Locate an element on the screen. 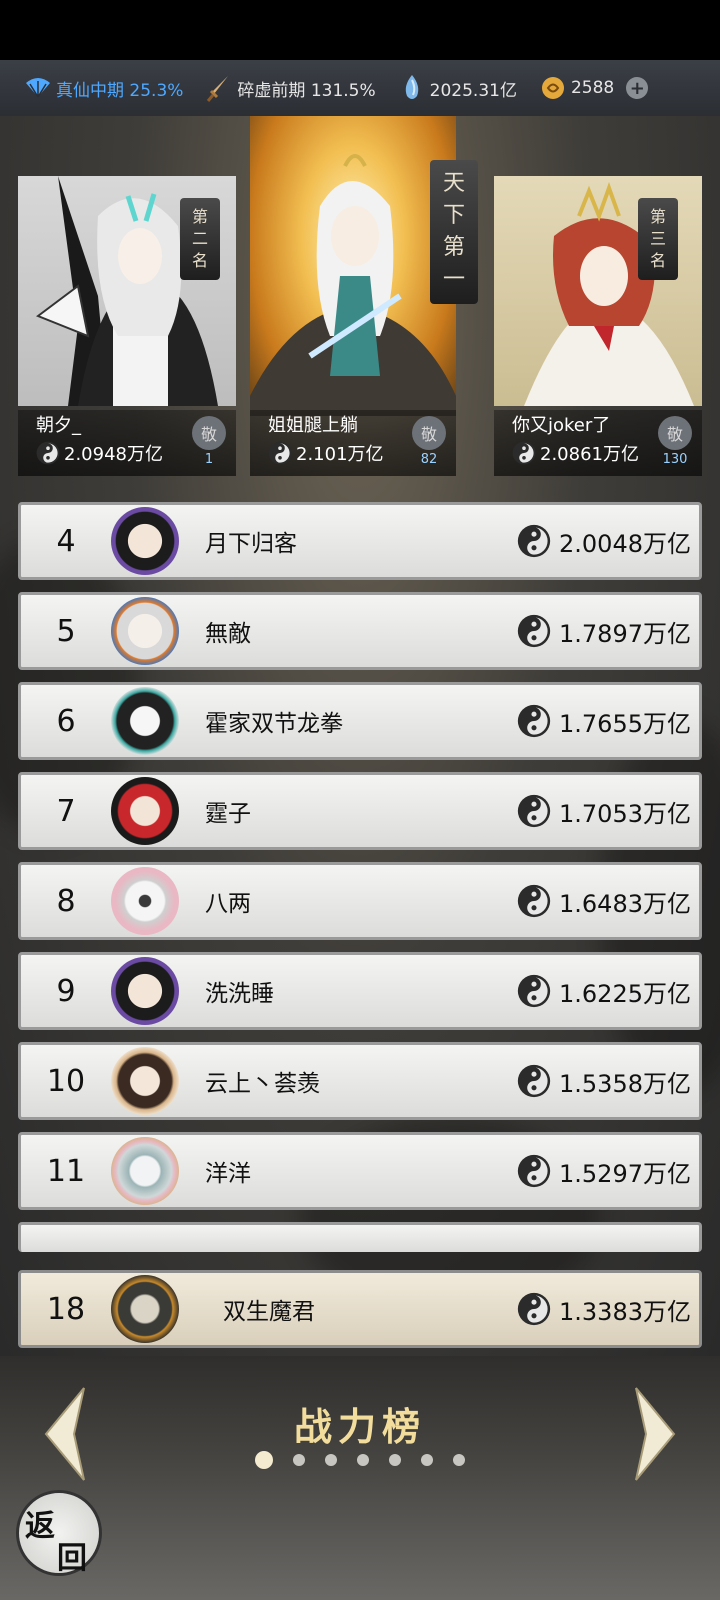 The image size is (720, 1600). third-place-info: 你又joker了 2.0861万亿 敬 130 is located at coordinates (598, 443).